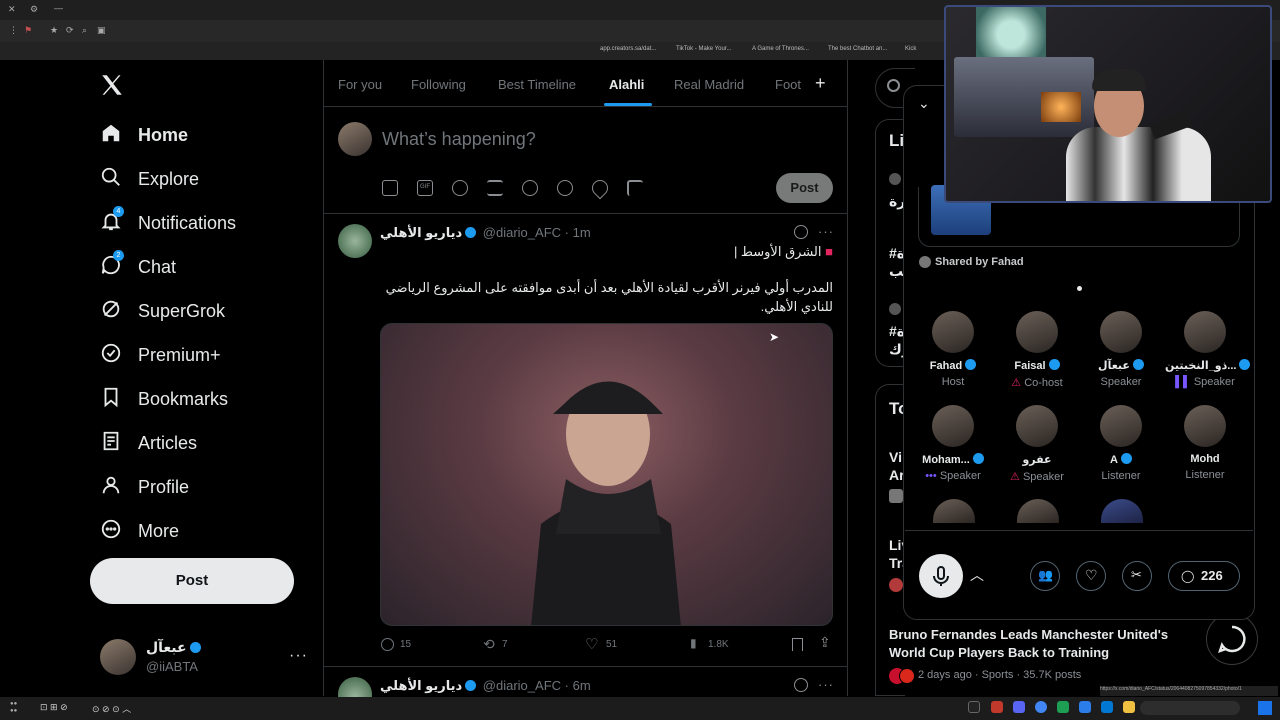 The height and width of the screenshot is (720, 1280). Describe the element at coordinates (101, 30) in the screenshot. I see `extension-icon: ▣` at that location.